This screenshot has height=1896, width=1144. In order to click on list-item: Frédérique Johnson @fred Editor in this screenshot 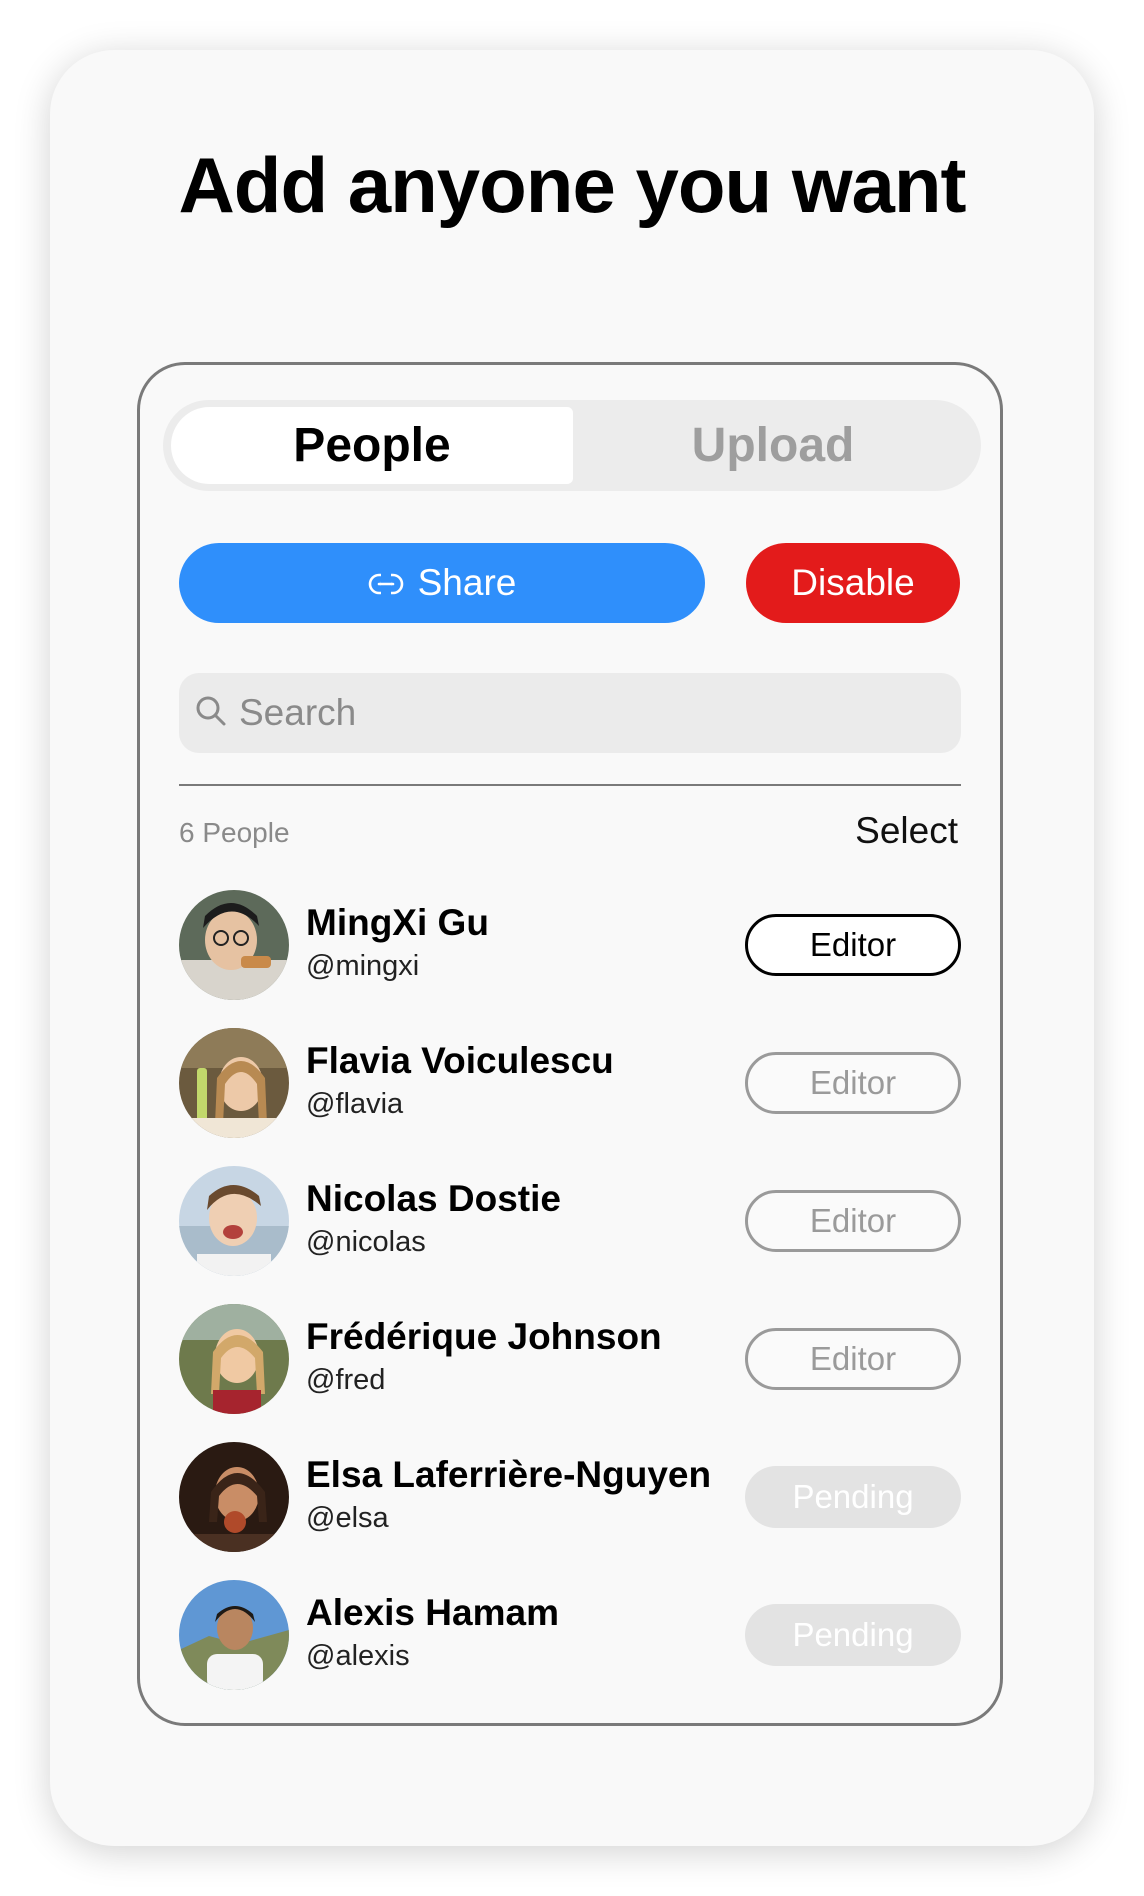, I will do `click(570, 1373)`.